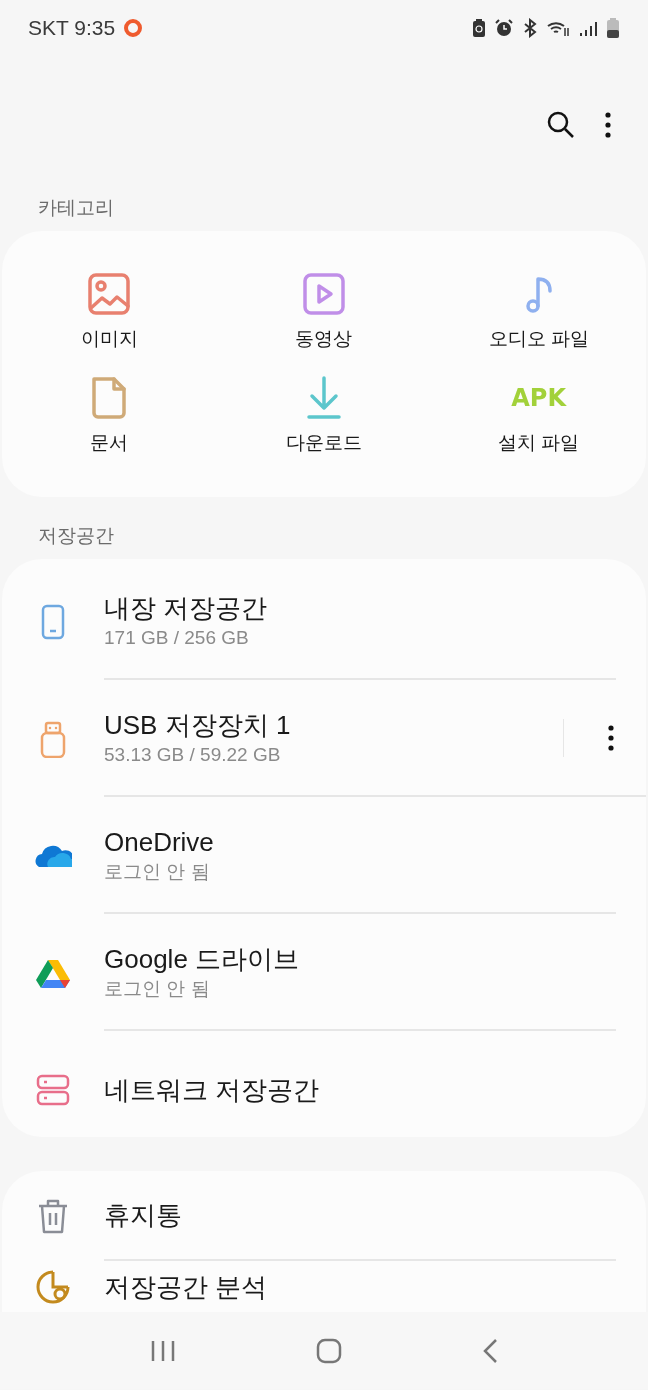  Describe the element at coordinates (143, 1215) in the screenshot. I see `item-title: 휴지통` at that location.